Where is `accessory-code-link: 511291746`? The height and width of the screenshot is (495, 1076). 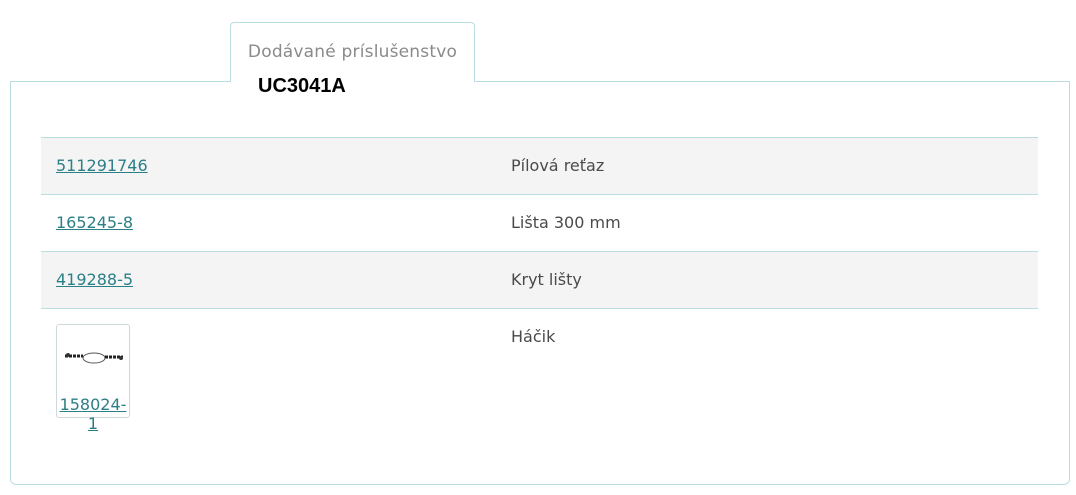
accessory-code-link: 511291746 is located at coordinates (102, 165).